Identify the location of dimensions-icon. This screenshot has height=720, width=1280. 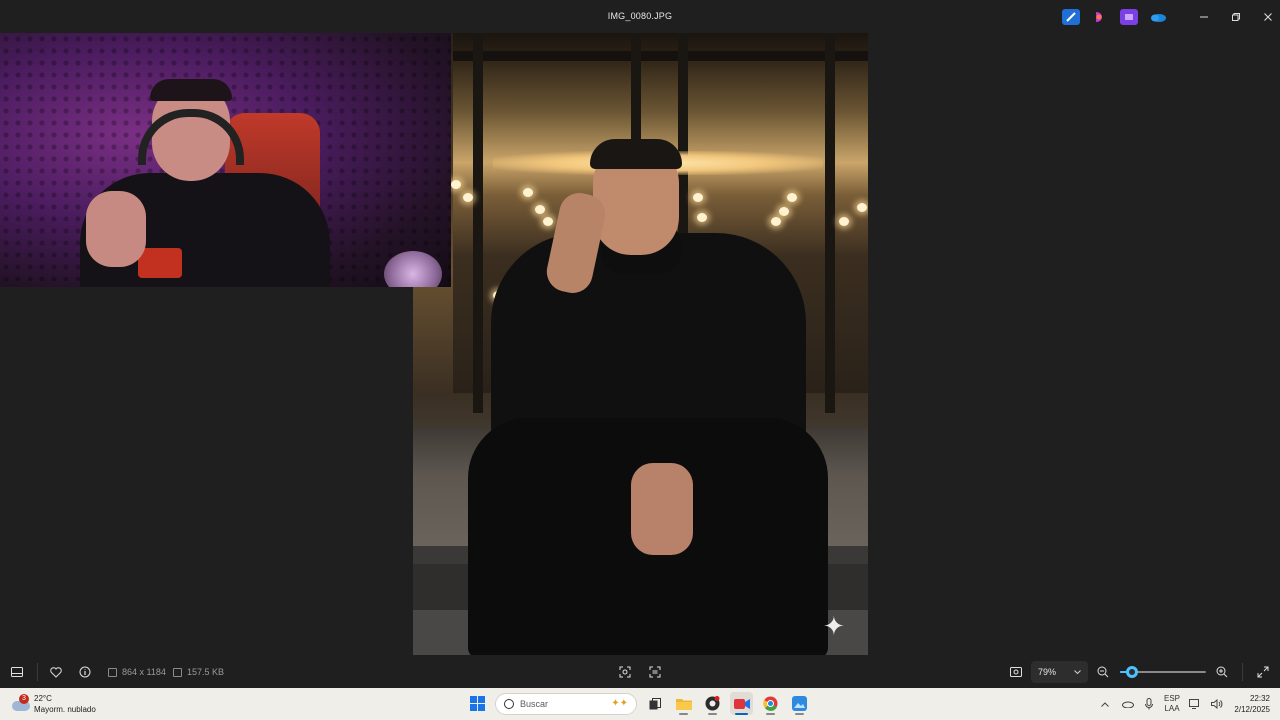
(112, 672).